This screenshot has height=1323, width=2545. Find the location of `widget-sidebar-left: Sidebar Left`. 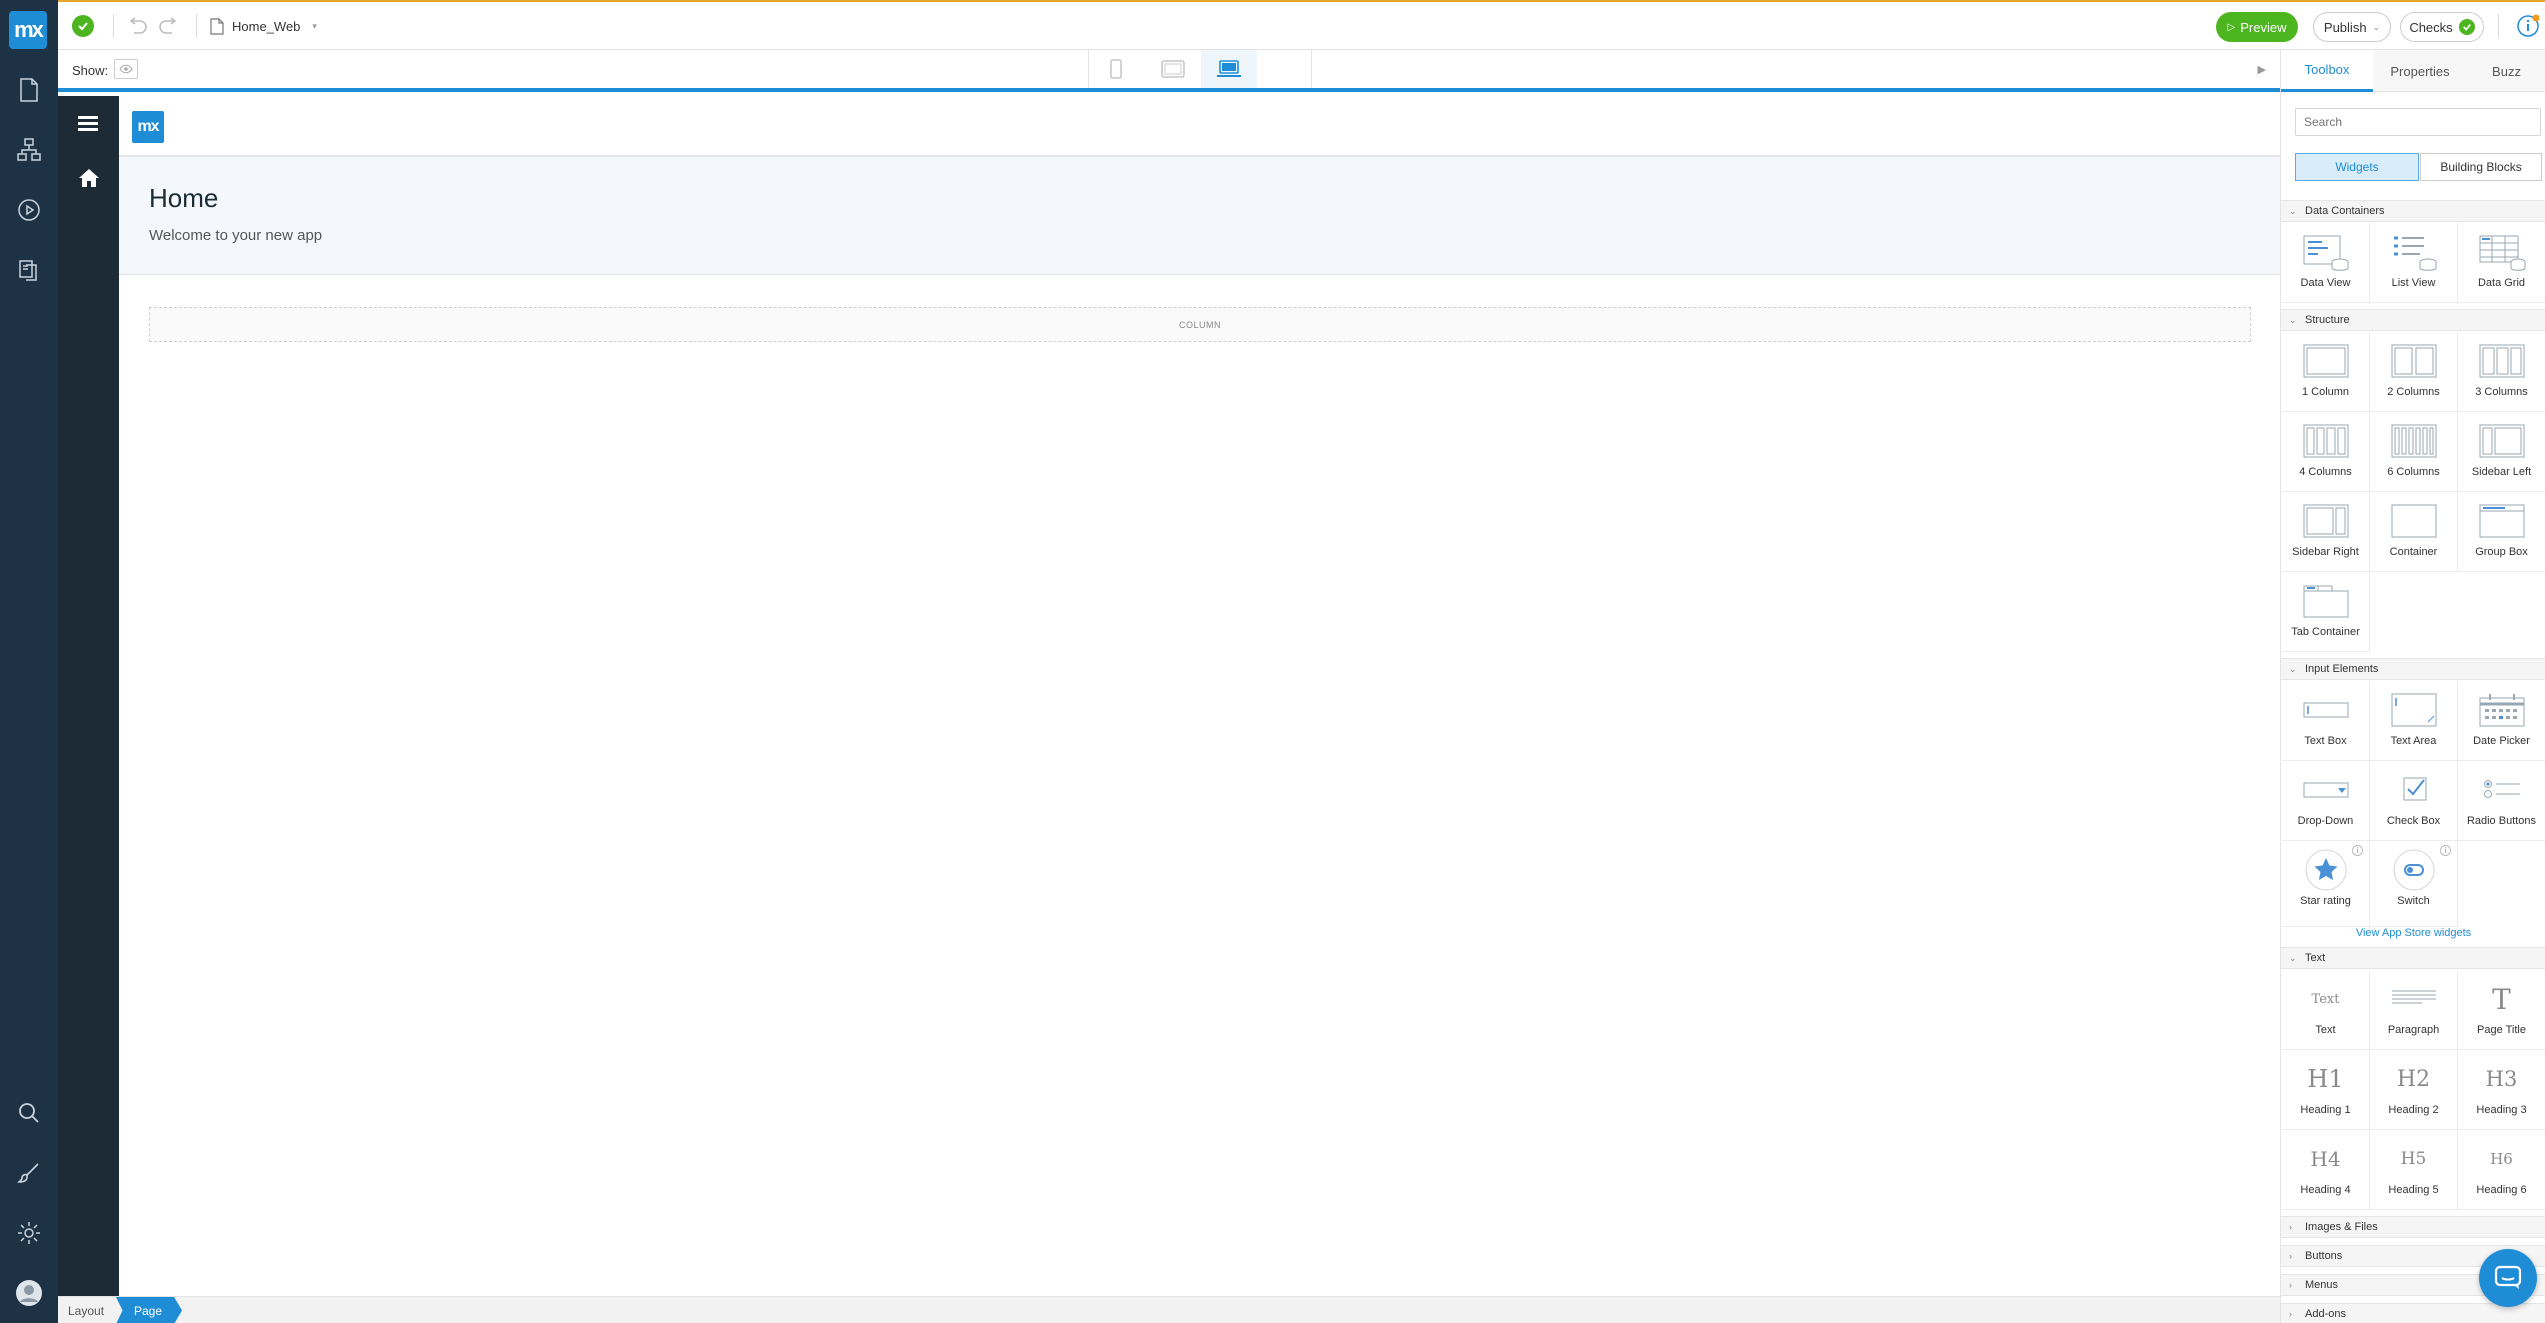

widget-sidebar-left: Sidebar Left is located at coordinates (2501, 452).